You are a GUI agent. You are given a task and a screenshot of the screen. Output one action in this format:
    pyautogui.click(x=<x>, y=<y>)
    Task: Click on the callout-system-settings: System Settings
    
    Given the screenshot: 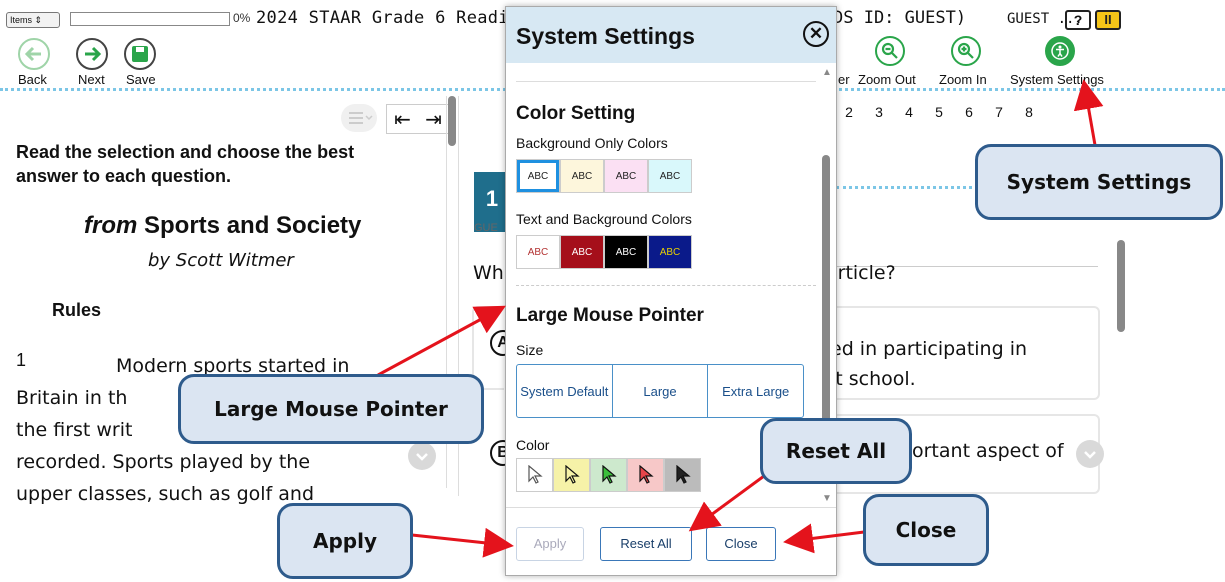 What is the action you would take?
    pyautogui.click(x=1099, y=182)
    